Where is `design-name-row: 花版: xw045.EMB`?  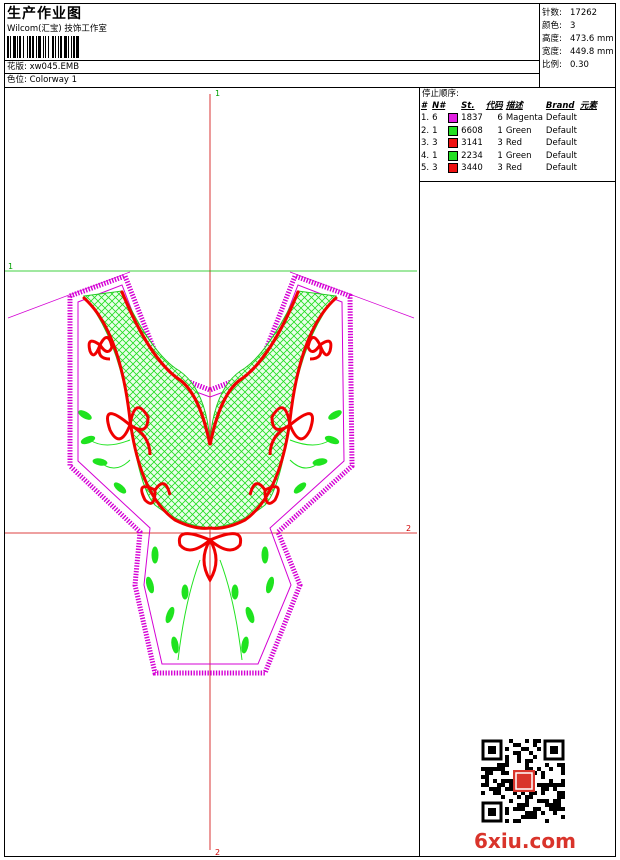
design-name-row: 花版: xw045.EMB is located at coordinates (43, 67).